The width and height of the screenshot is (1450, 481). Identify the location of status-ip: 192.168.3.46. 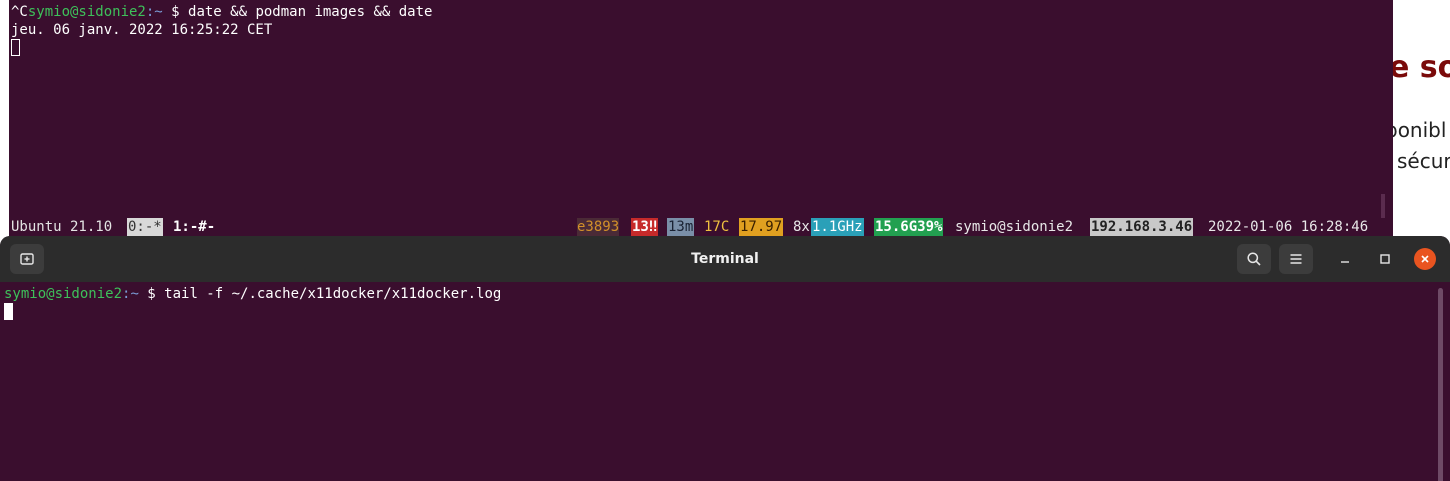
(1142, 227).